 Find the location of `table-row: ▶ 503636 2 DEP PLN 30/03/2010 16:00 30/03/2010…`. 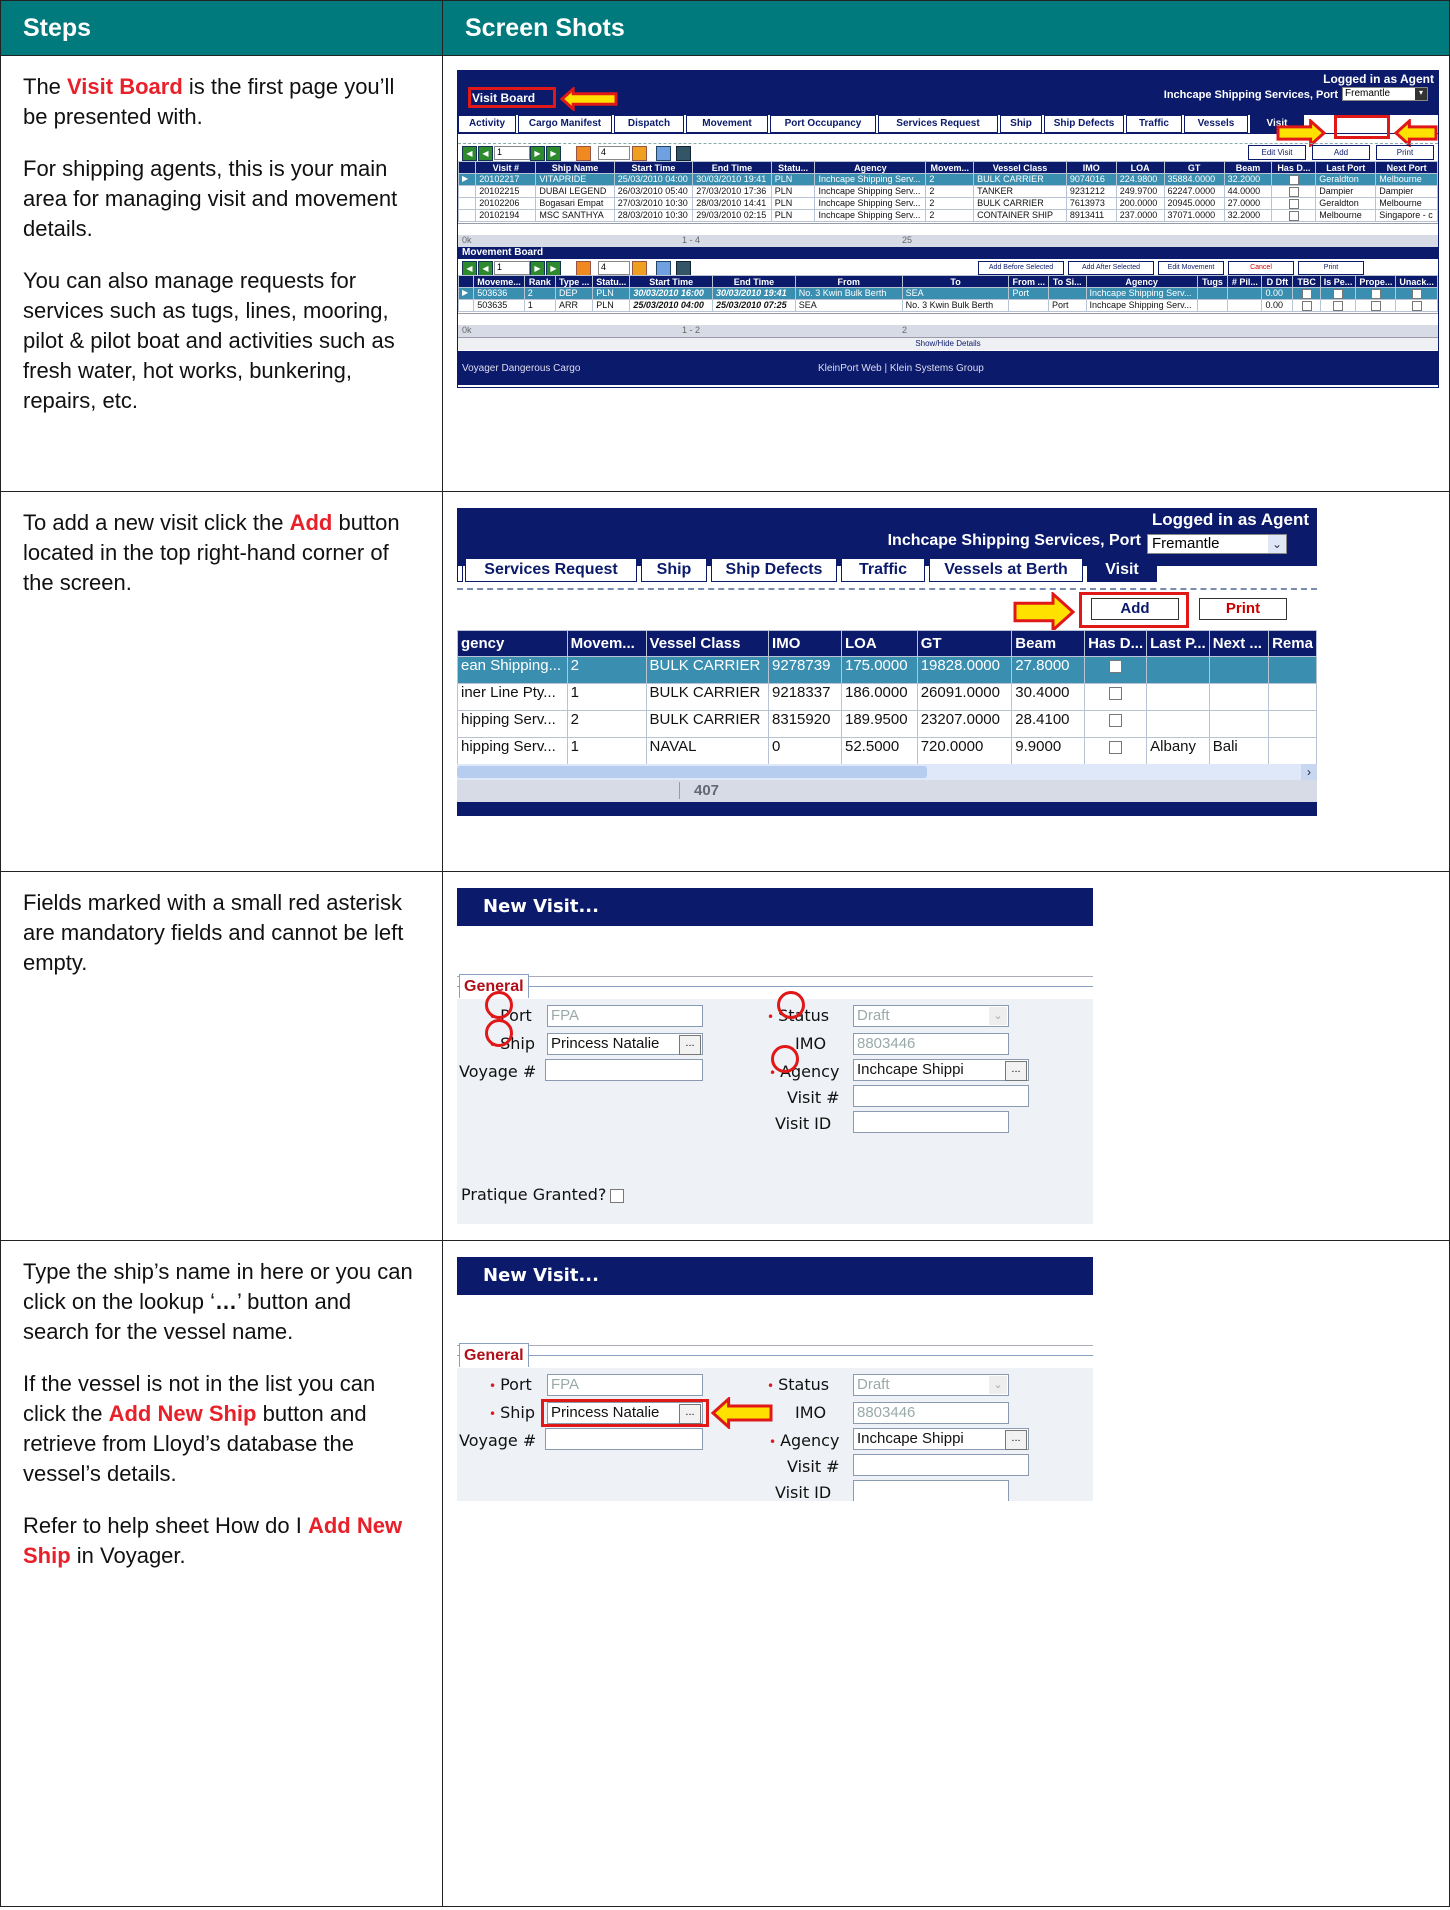

table-row: ▶ 503636 2 DEP PLN 30/03/2010 16:00 30/03/2010… is located at coordinates (948, 293).